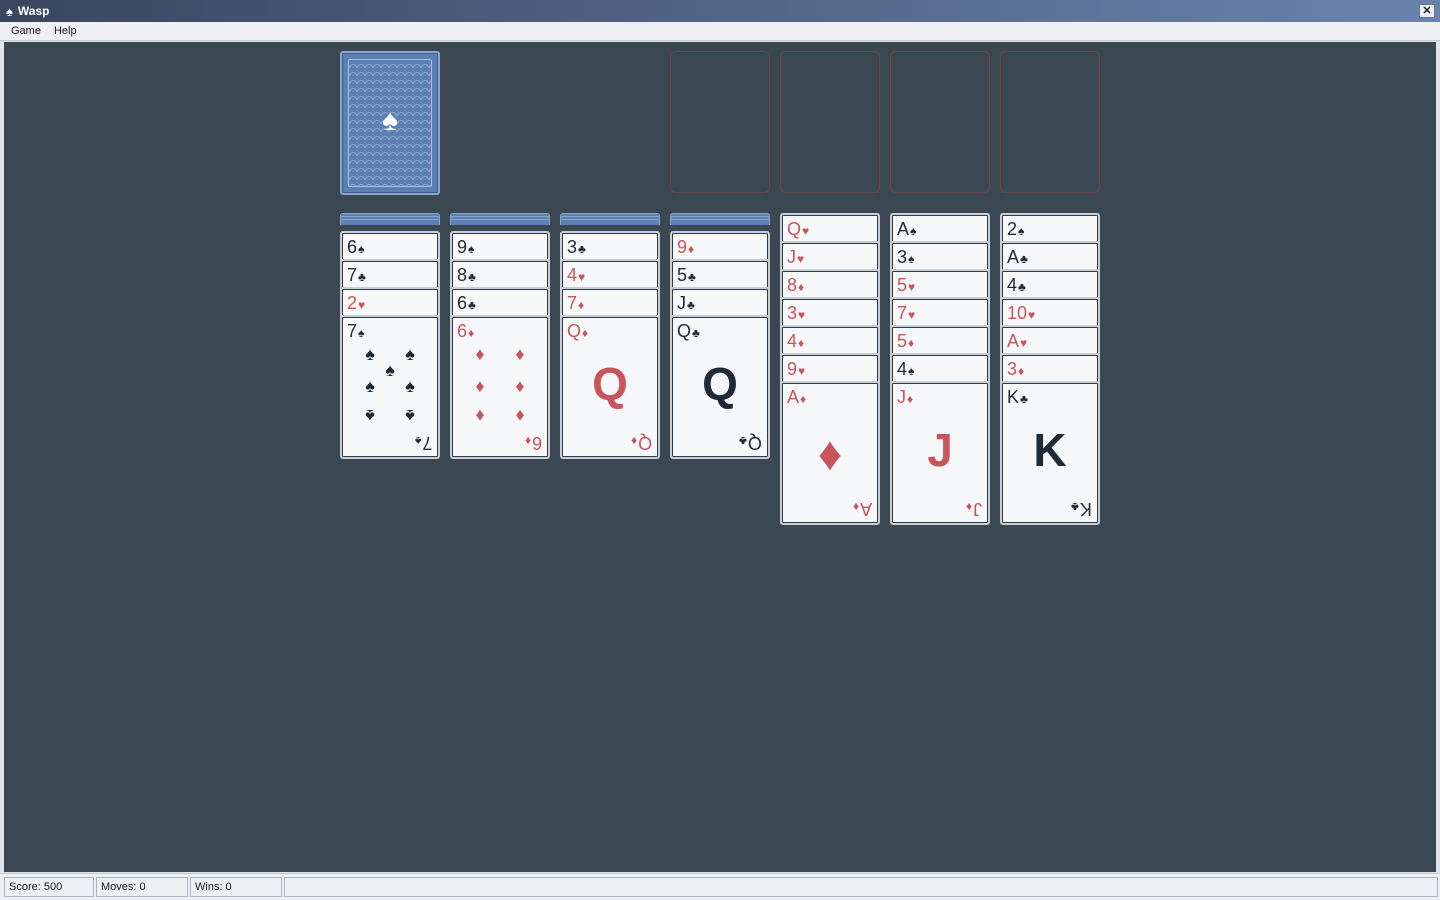 The height and width of the screenshot is (900, 1440). What do you see at coordinates (798, 229) in the screenshot?
I see `card-corner-label: Q♥` at bounding box center [798, 229].